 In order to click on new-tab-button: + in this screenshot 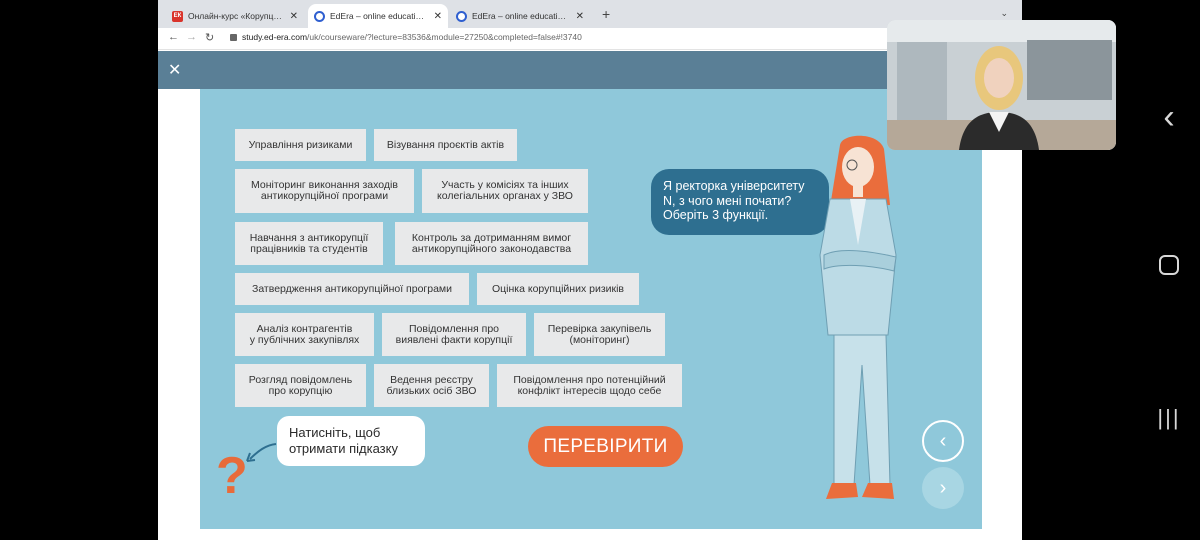, I will do `click(606, 14)`.